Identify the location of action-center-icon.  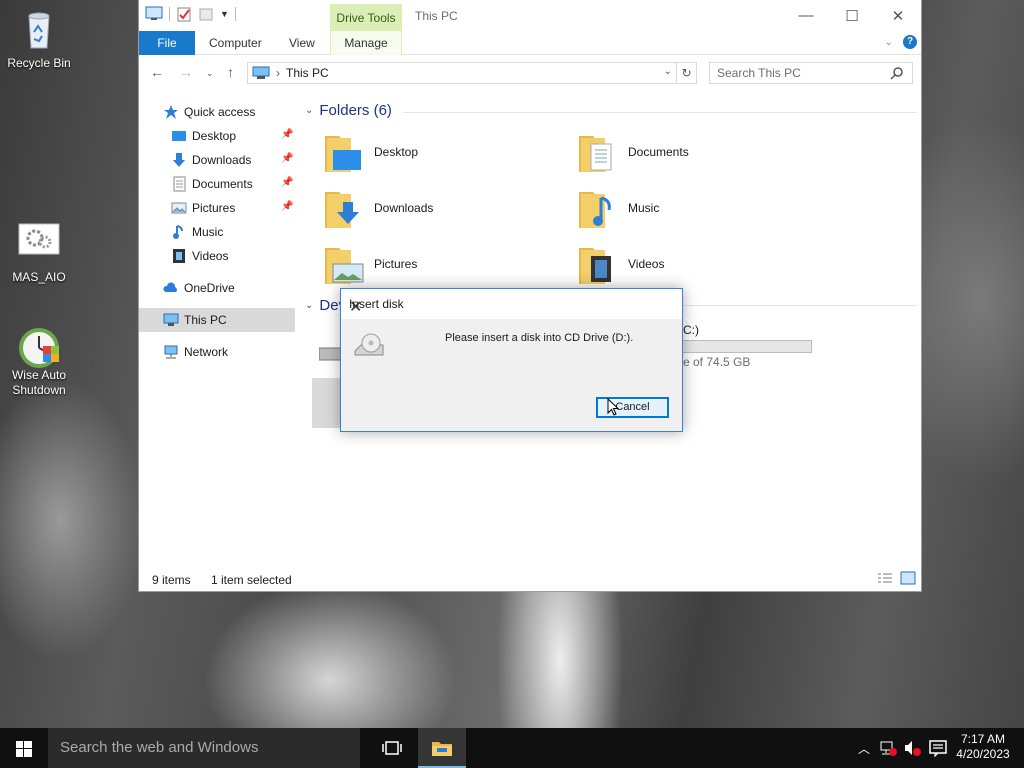
(938, 749).